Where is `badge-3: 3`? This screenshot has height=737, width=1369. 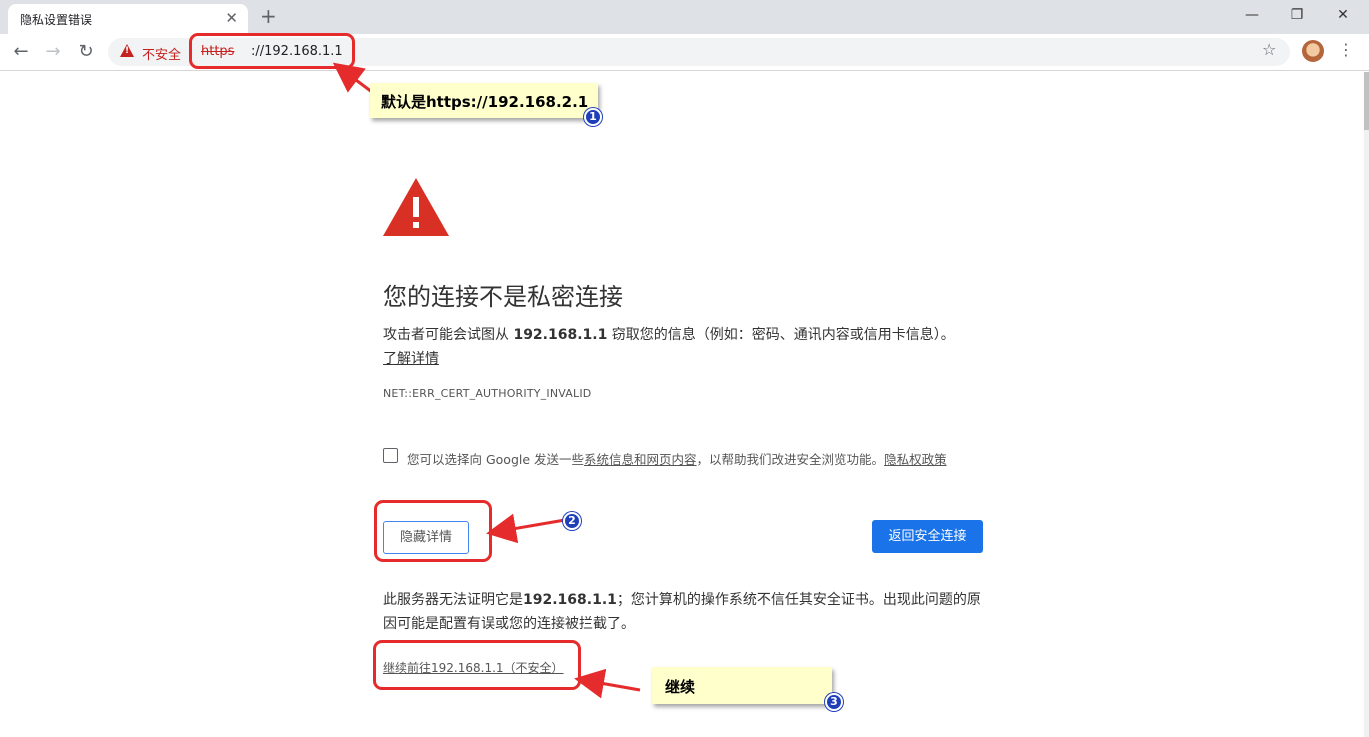 badge-3: 3 is located at coordinates (834, 702).